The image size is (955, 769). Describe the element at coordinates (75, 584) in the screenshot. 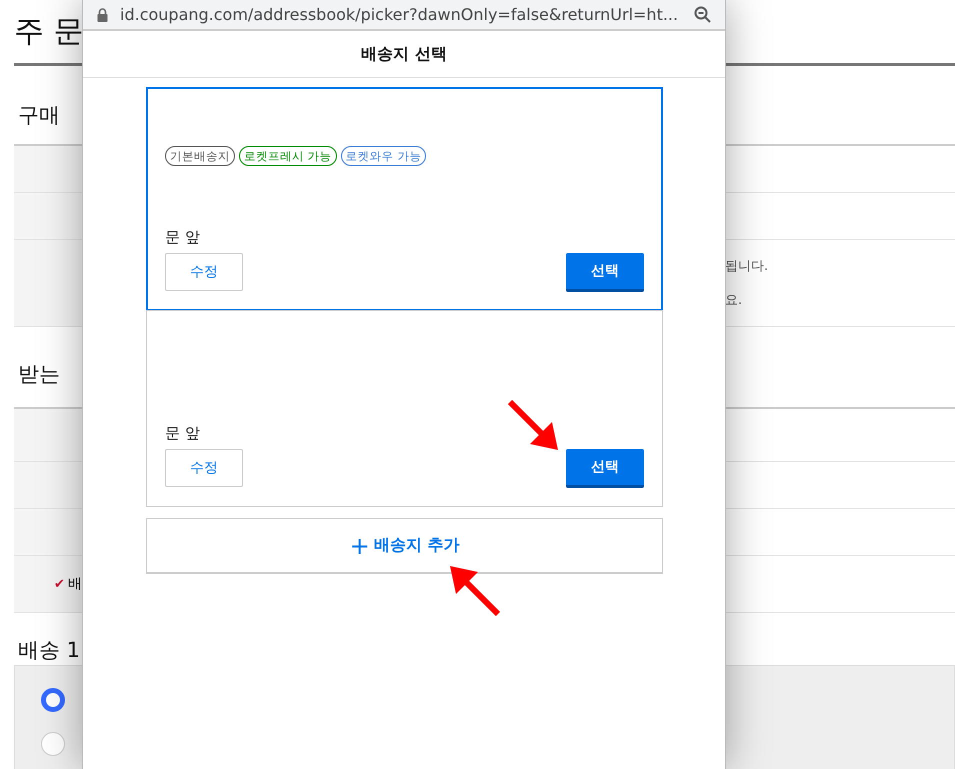

I see `label-text: 배` at that location.